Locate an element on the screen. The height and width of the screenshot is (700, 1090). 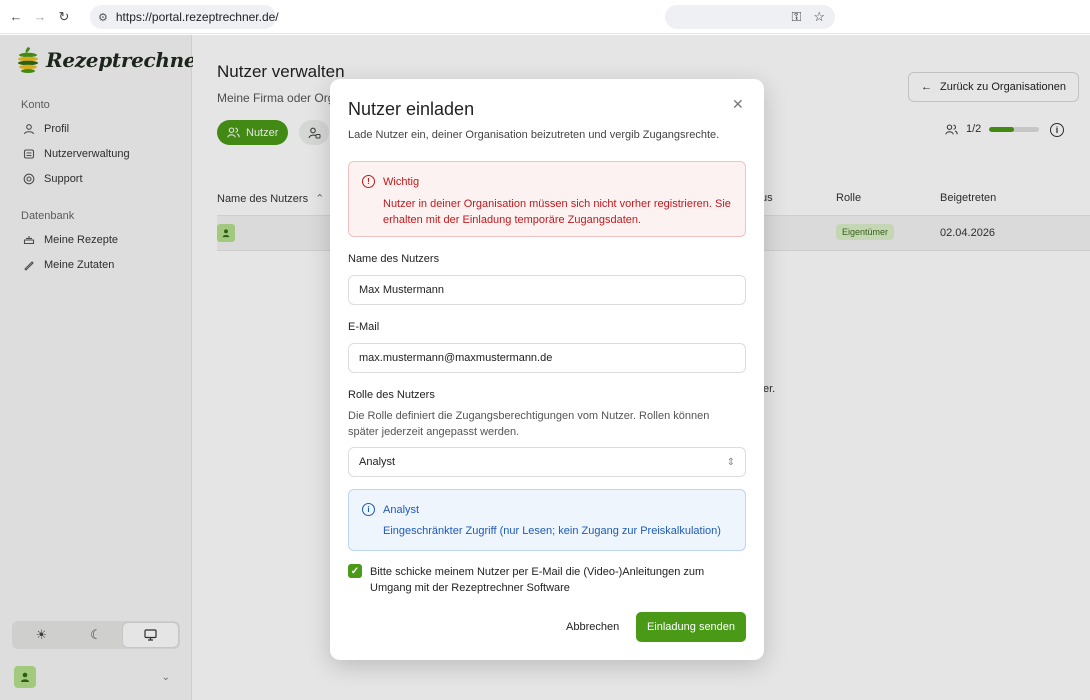
address-bar: ⚙ https://portal.rezeptrechner.de/ is located at coordinates (184, 17).